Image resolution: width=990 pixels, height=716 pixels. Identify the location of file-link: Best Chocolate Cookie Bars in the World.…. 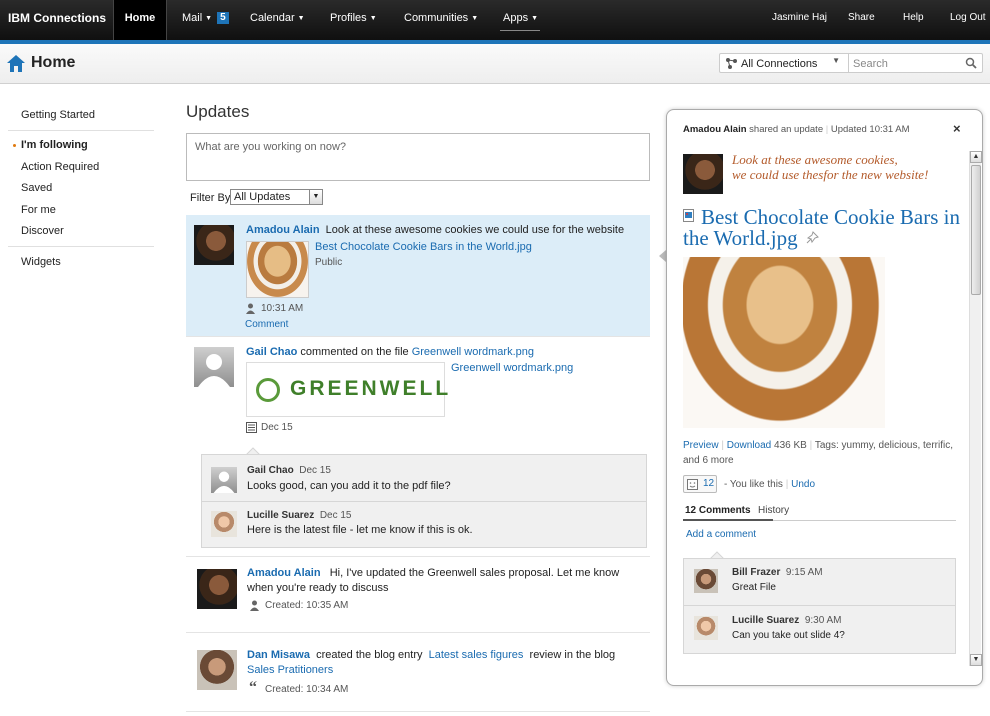
(423, 247).